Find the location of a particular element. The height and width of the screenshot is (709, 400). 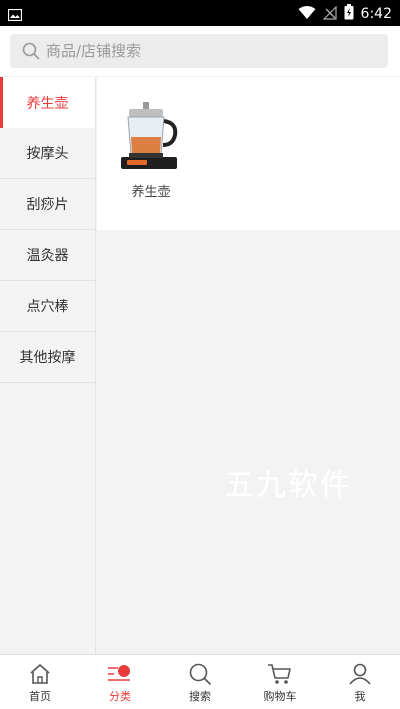

kettle-image is located at coordinates (149, 135).